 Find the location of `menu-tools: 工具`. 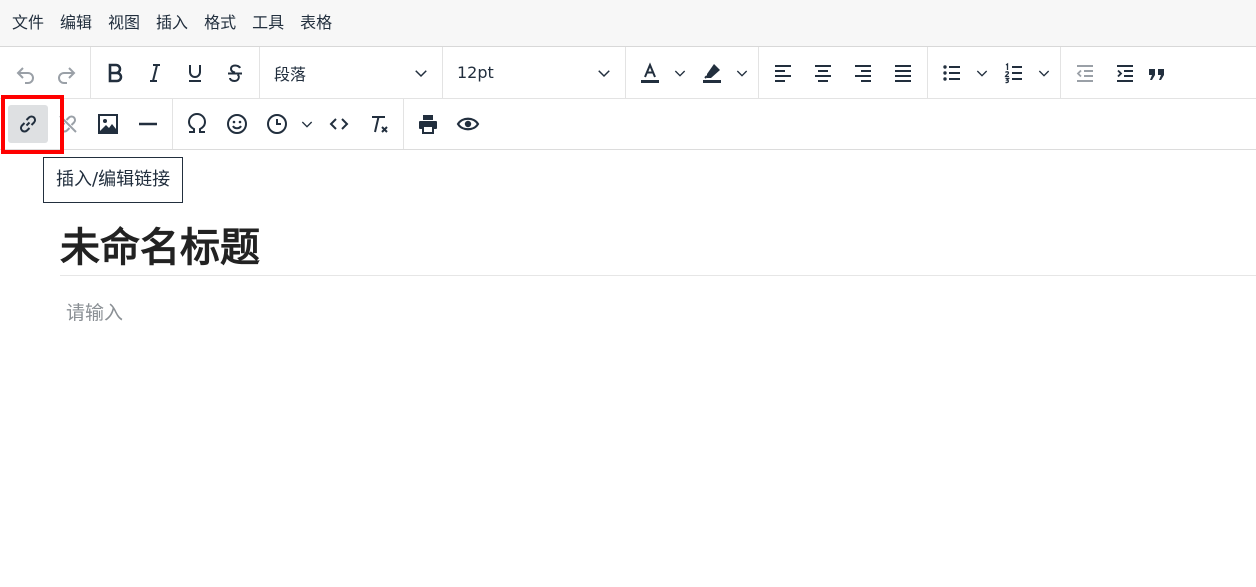

menu-tools: 工具 is located at coordinates (268, 23).